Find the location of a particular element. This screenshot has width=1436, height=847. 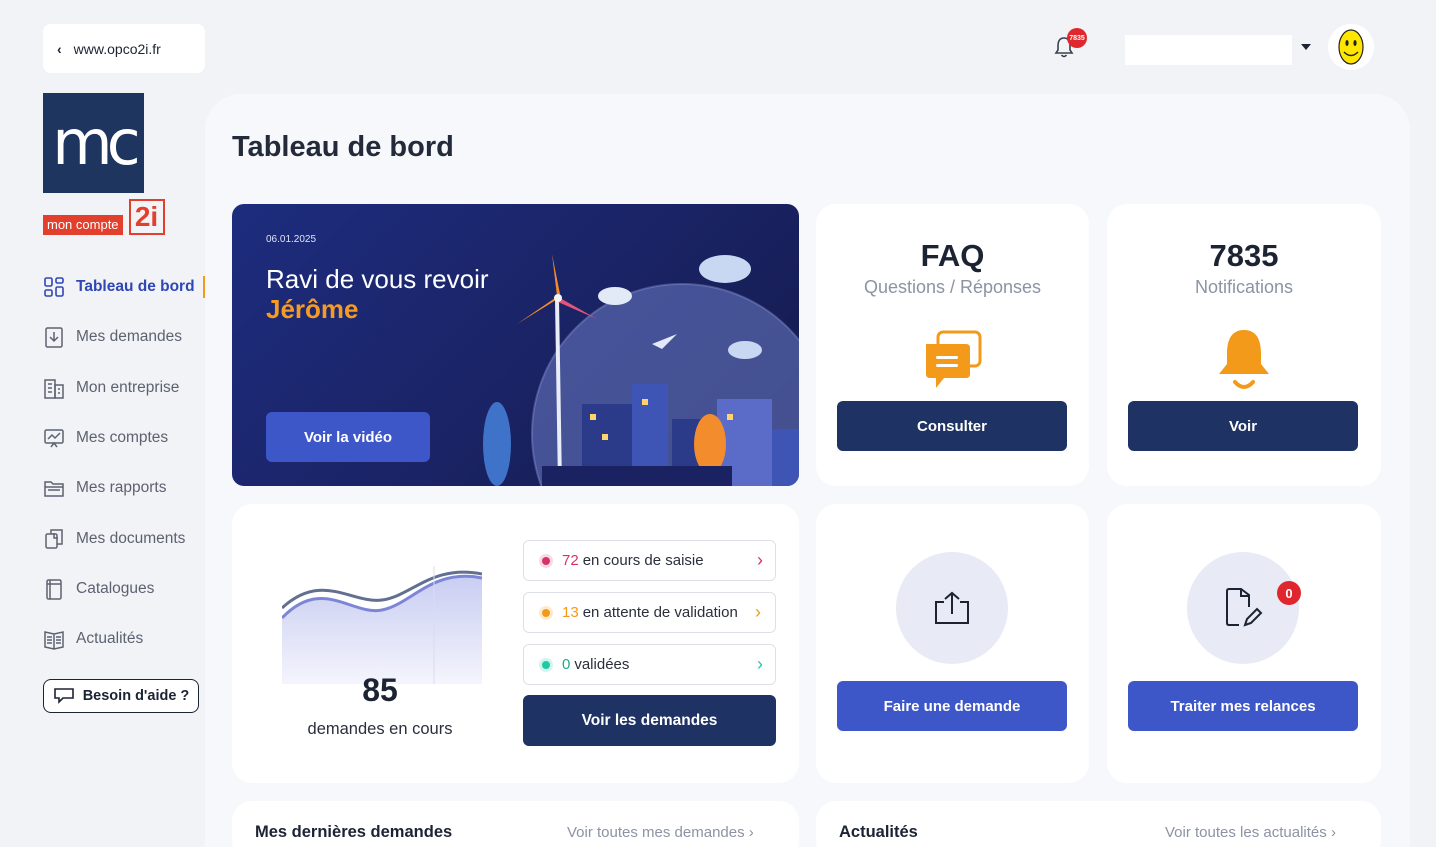

faq-card: FAQ Questions / Réponses Consulter is located at coordinates (952, 345).